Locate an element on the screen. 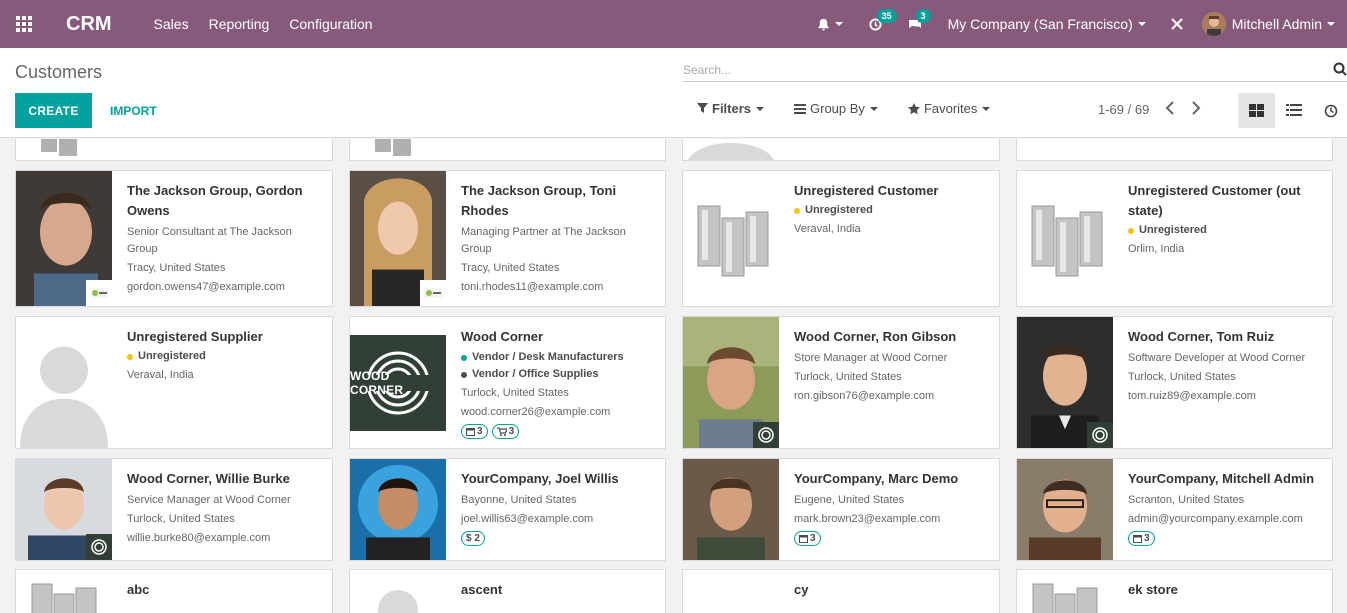  invoiced-pill: $ 2 is located at coordinates (473, 538).